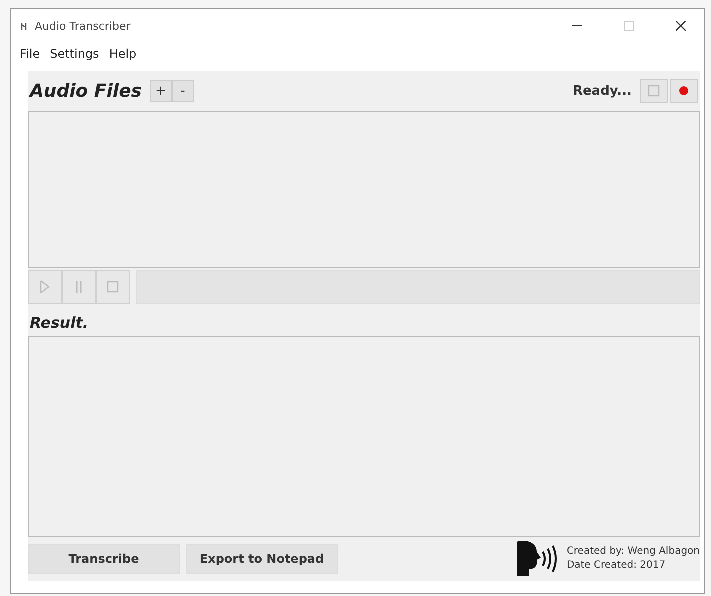 This screenshot has width=711, height=596. I want to click on menu-item: File, so click(30, 54).